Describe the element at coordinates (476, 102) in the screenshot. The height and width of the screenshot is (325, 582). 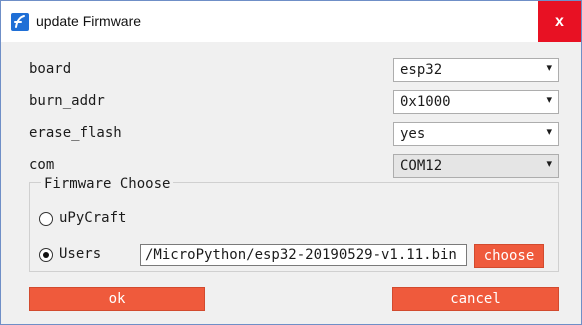
I see `burn-addr-select: 0x1000 ▾` at that location.